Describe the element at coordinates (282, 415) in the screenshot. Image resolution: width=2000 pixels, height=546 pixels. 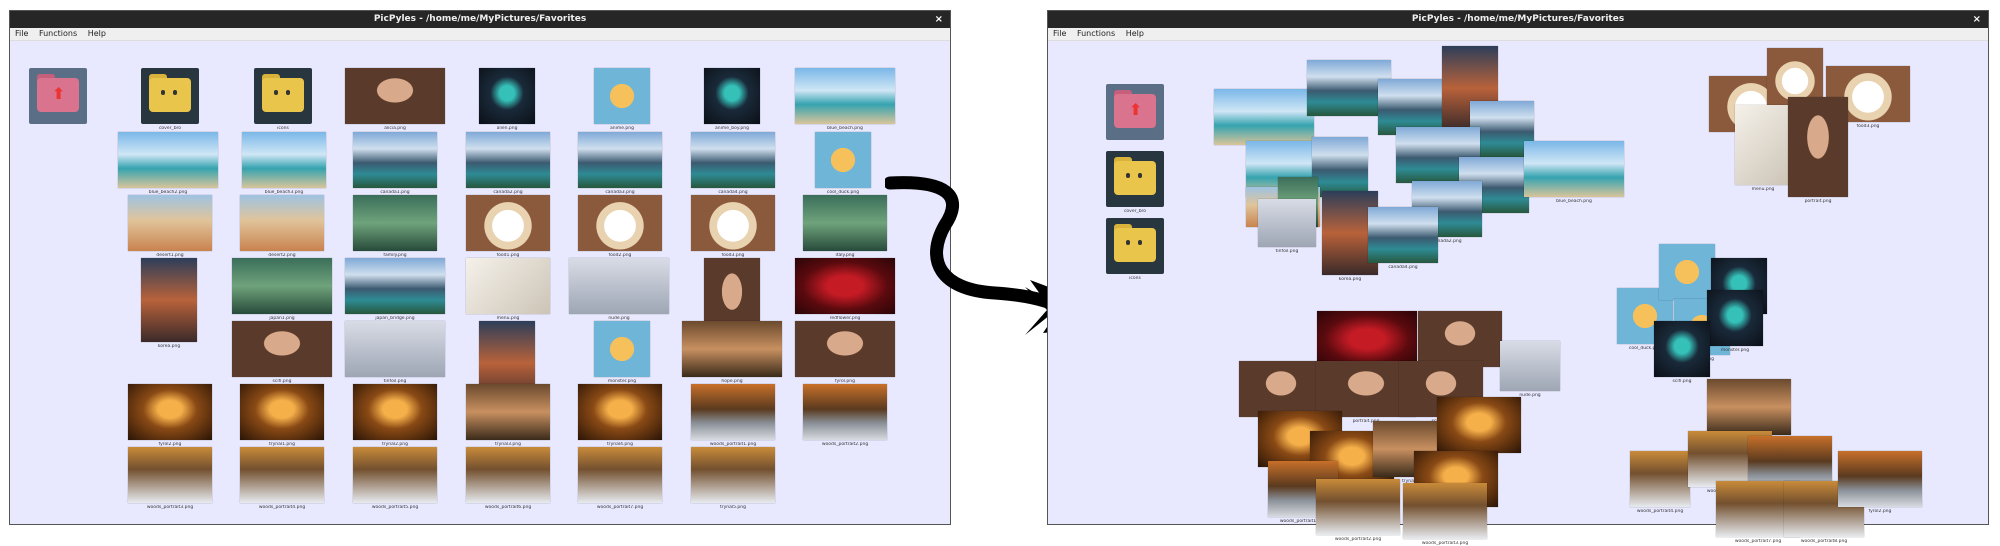
I see `picture-thumbnail: trynal1.png` at that location.